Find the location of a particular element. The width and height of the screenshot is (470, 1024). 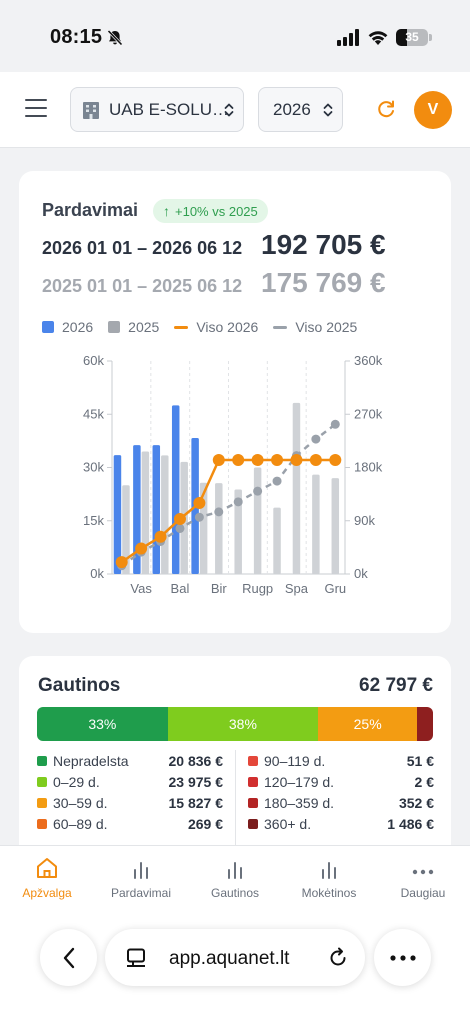

x-tick-label: Bir is located at coordinates (219, 588).